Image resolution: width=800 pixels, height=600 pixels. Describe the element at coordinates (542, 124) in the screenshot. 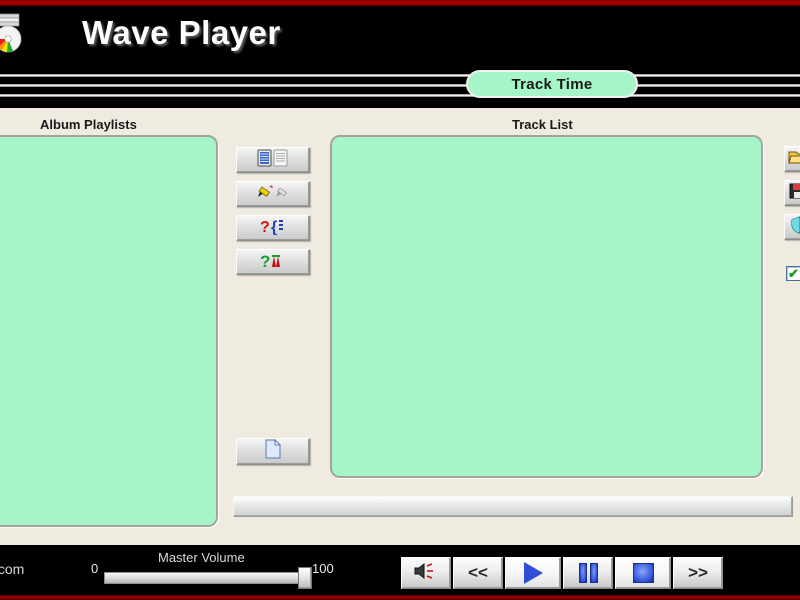

I see `track-list-label: Track List` at that location.